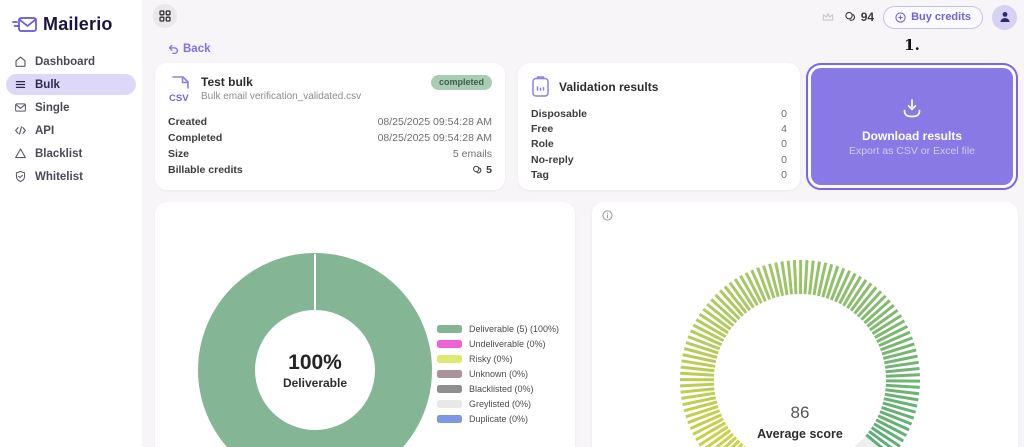 Image resolution: width=1024 pixels, height=447 pixels. What do you see at coordinates (659, 113) in the screenshot?
I see `detail-row: Disposable 0` at bounding box center [659, 113].